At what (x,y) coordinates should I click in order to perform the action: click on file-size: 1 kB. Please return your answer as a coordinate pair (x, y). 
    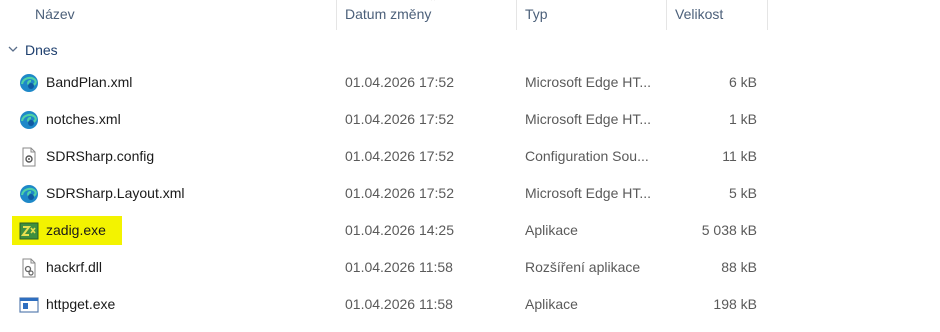
    Looking at the image, I should click on (742, 119).